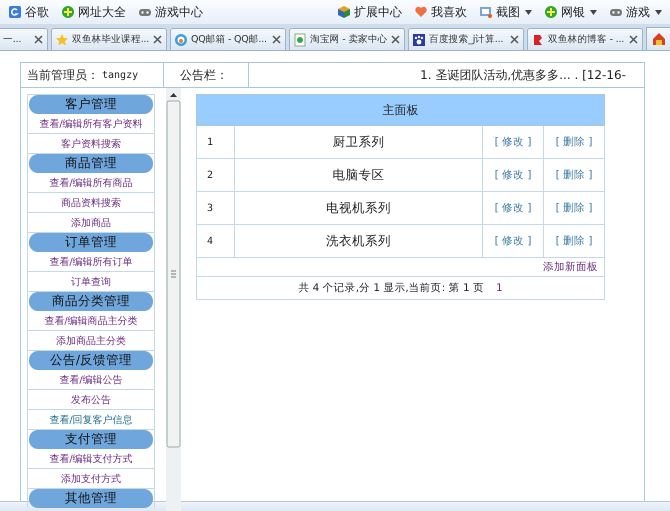 The image size is (670, 511). I want to click on heart-icon, so click(421, 12).